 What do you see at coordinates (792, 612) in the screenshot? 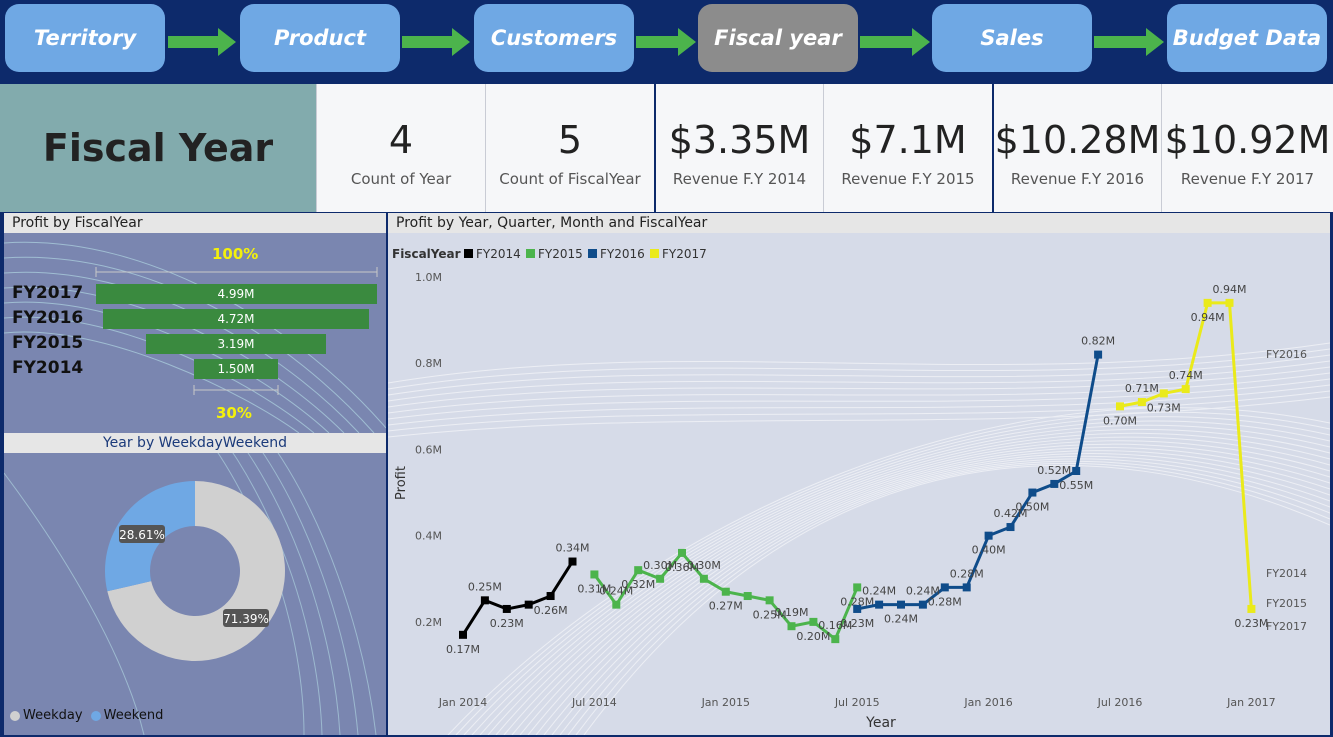
I see `data-label: 0.19M` at bounding box center [792, 612].